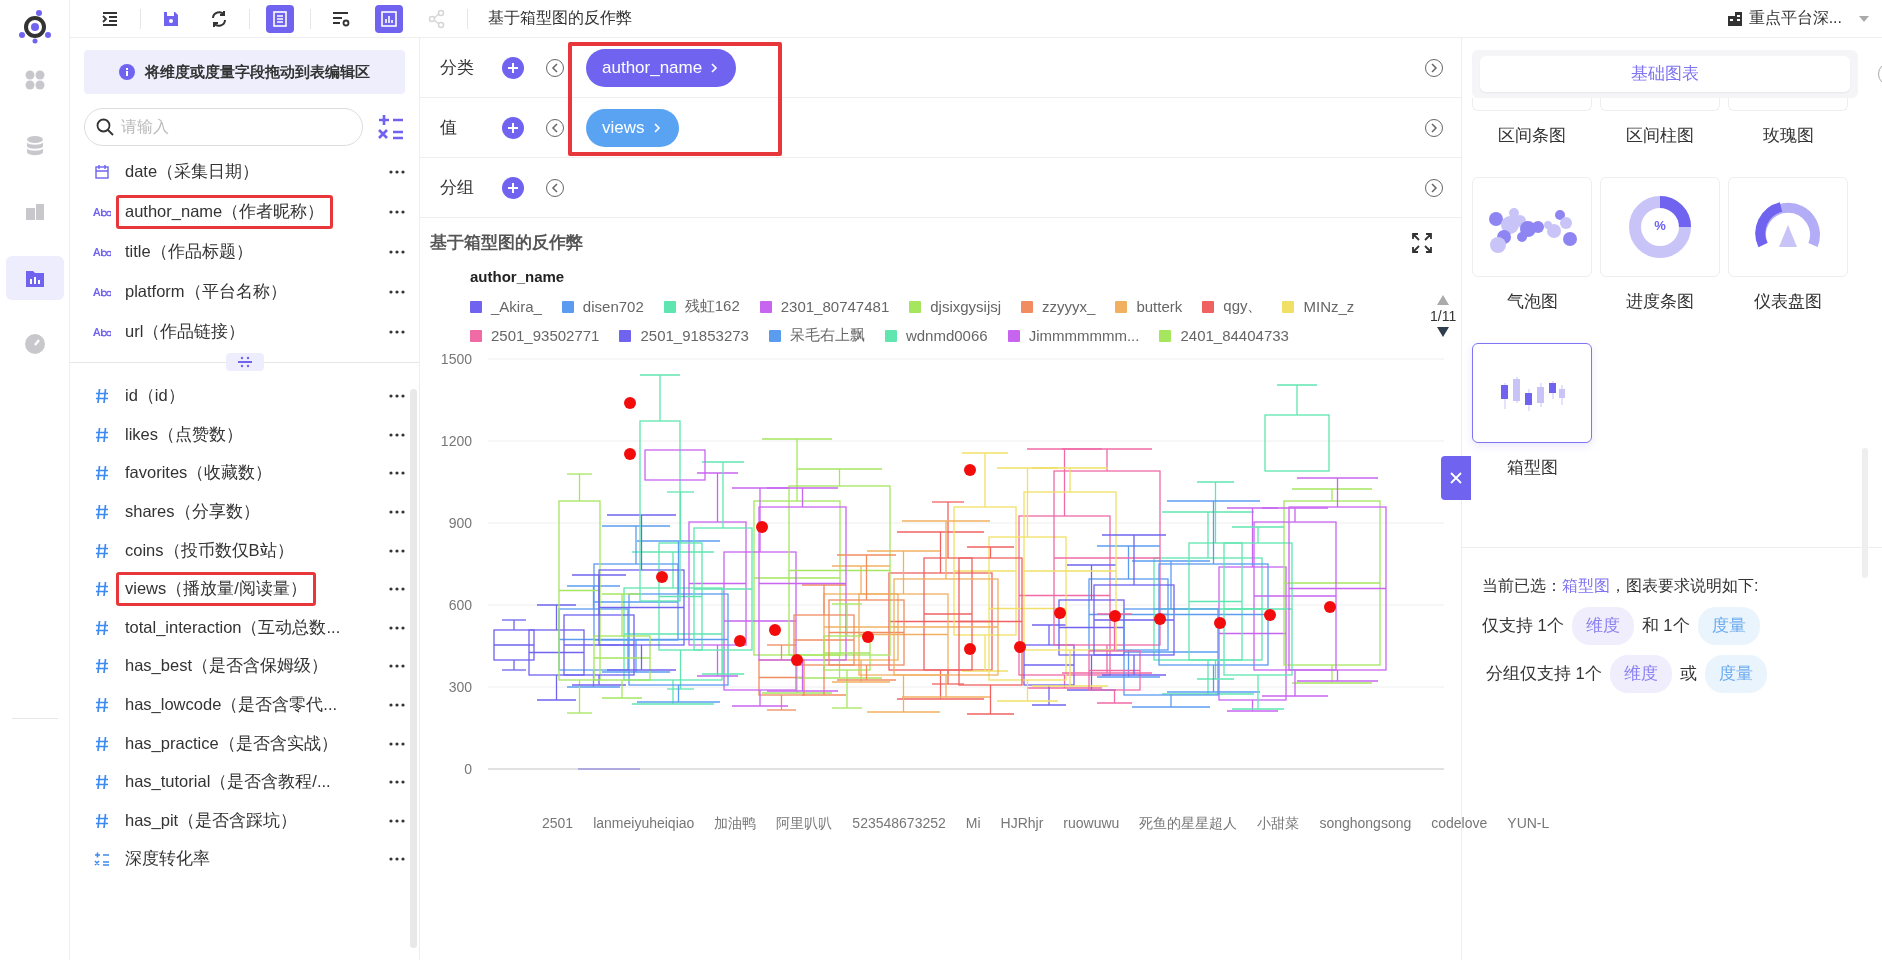 The image size is (1882, 960). What do you see at coordinates (102, 212) in the screenshot?
I see `text-type-icon` at bounding box center [102, 212].